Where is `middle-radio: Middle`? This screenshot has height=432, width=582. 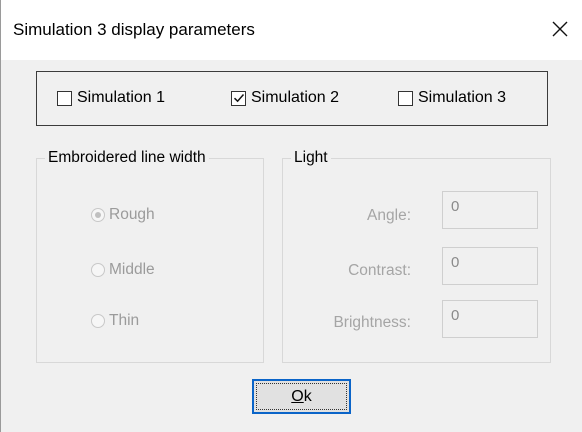 middle-radio: Middle is located at coordinates (123, 270).